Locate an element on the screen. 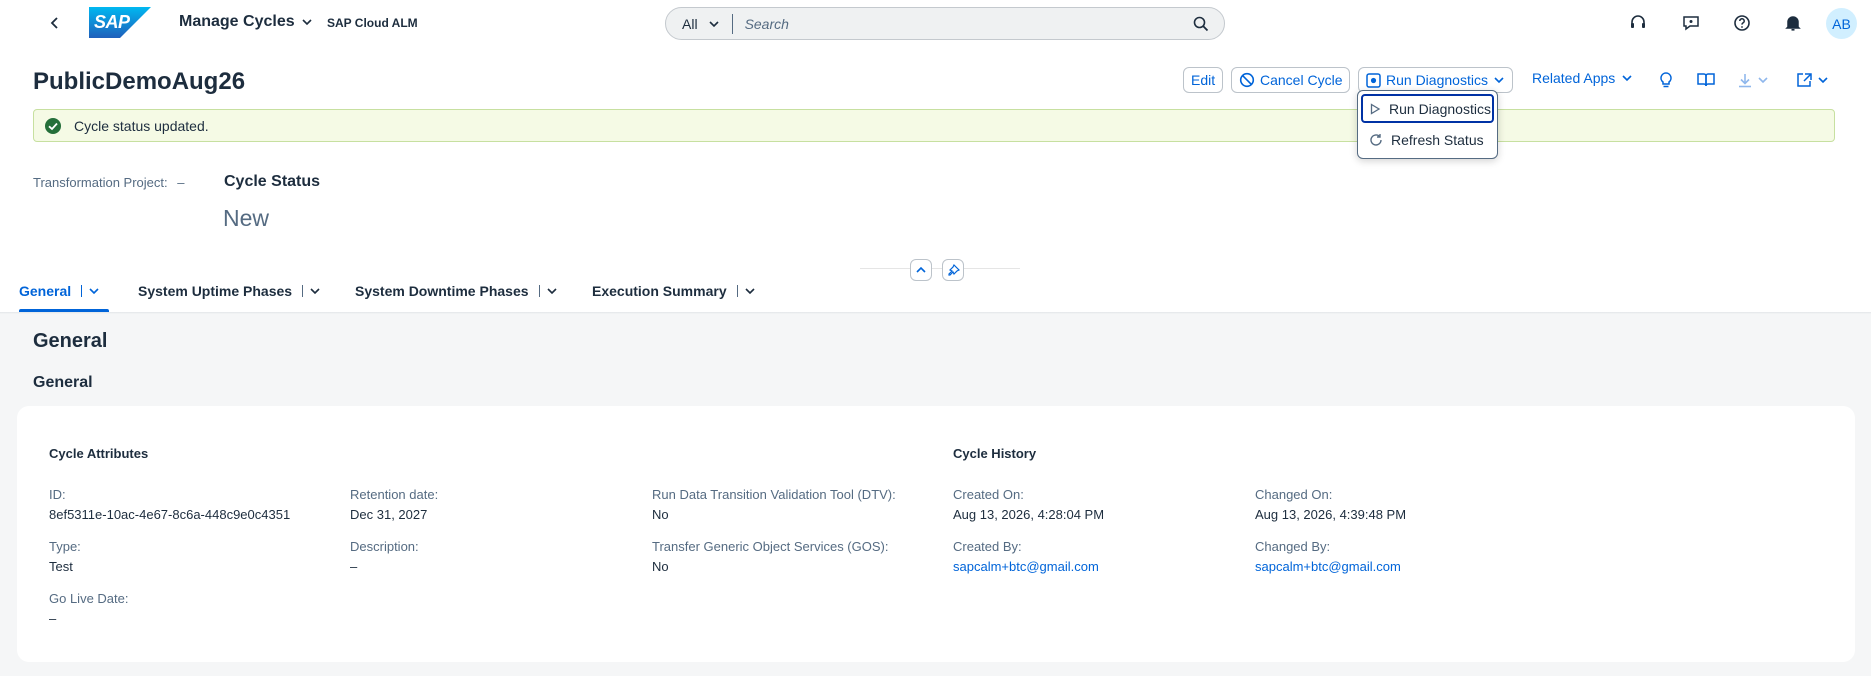 This screenshot has width=1871, height=676. search-field: All is located at coordinates (945, 23).